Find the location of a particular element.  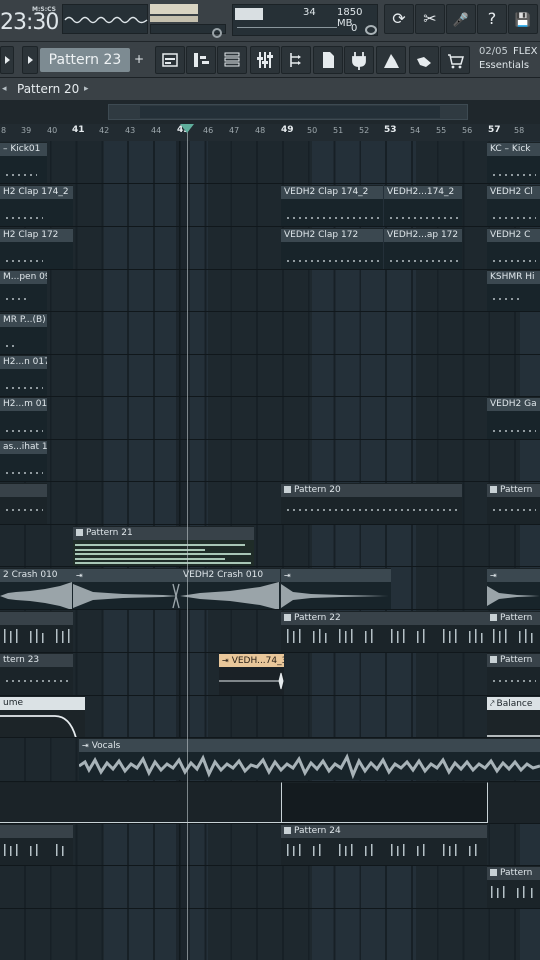

playhead-marker-icon is located at coordinates (187, 128).